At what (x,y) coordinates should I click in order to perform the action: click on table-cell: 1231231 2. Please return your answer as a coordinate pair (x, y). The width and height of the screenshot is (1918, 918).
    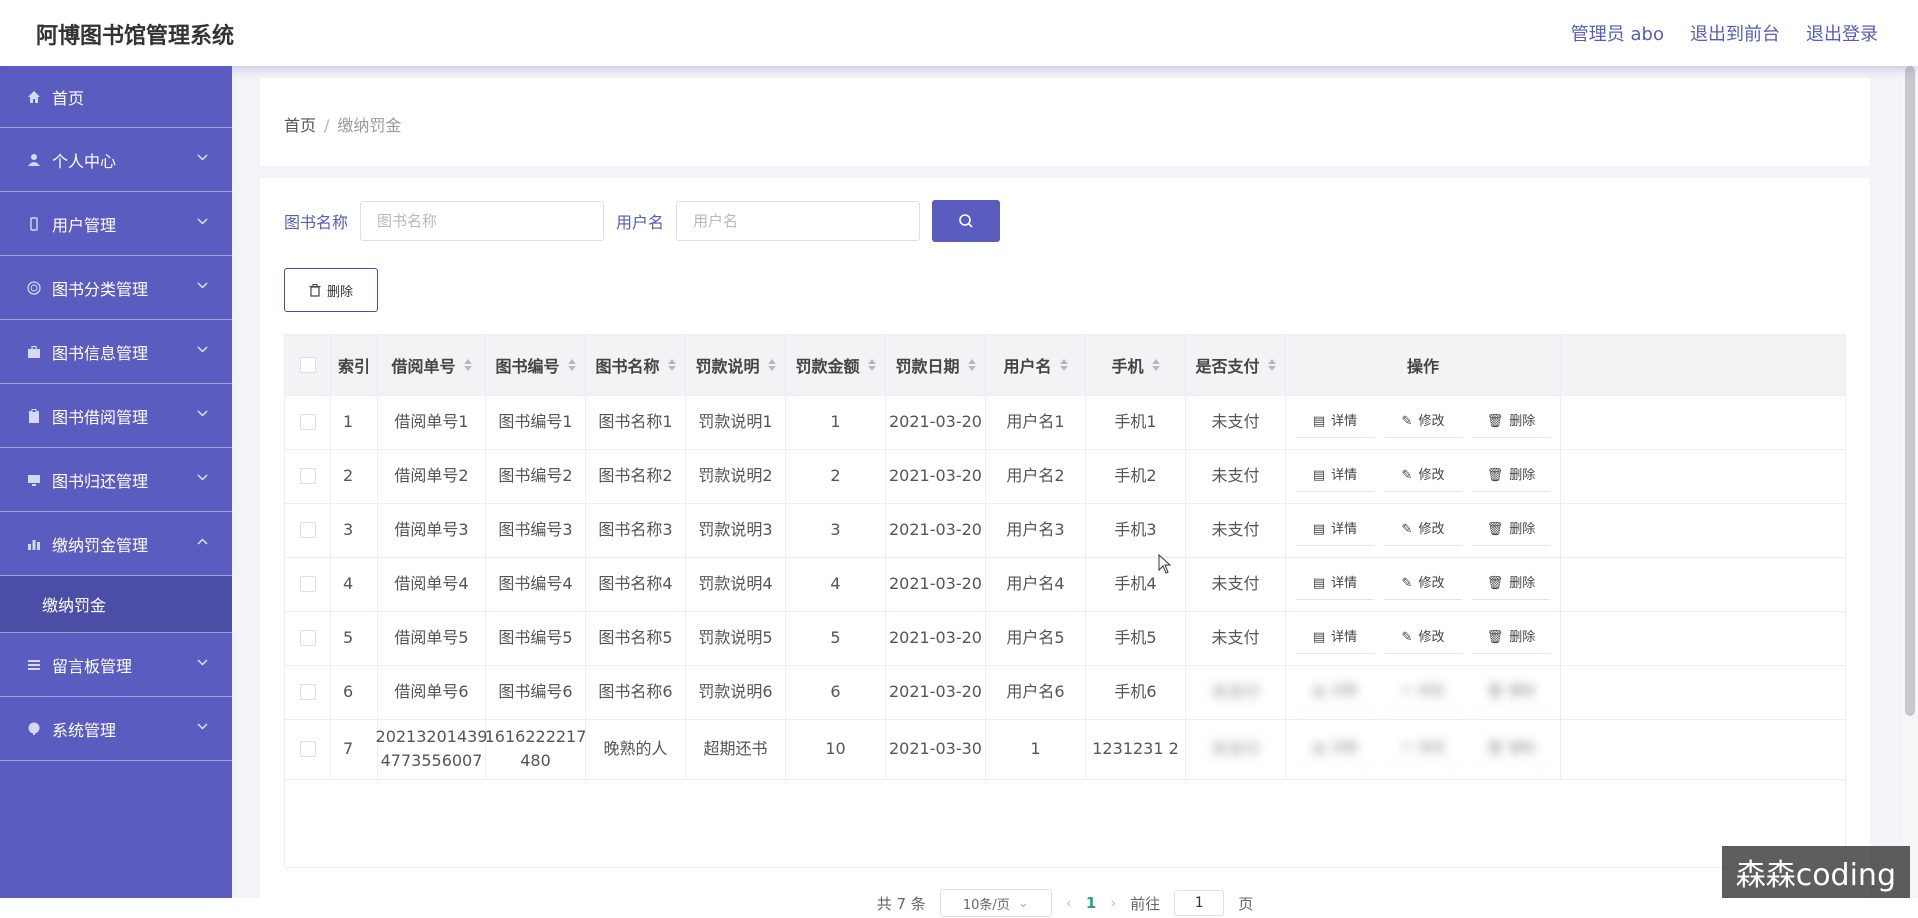
    Looking at the image, I should click on (1136, 749).